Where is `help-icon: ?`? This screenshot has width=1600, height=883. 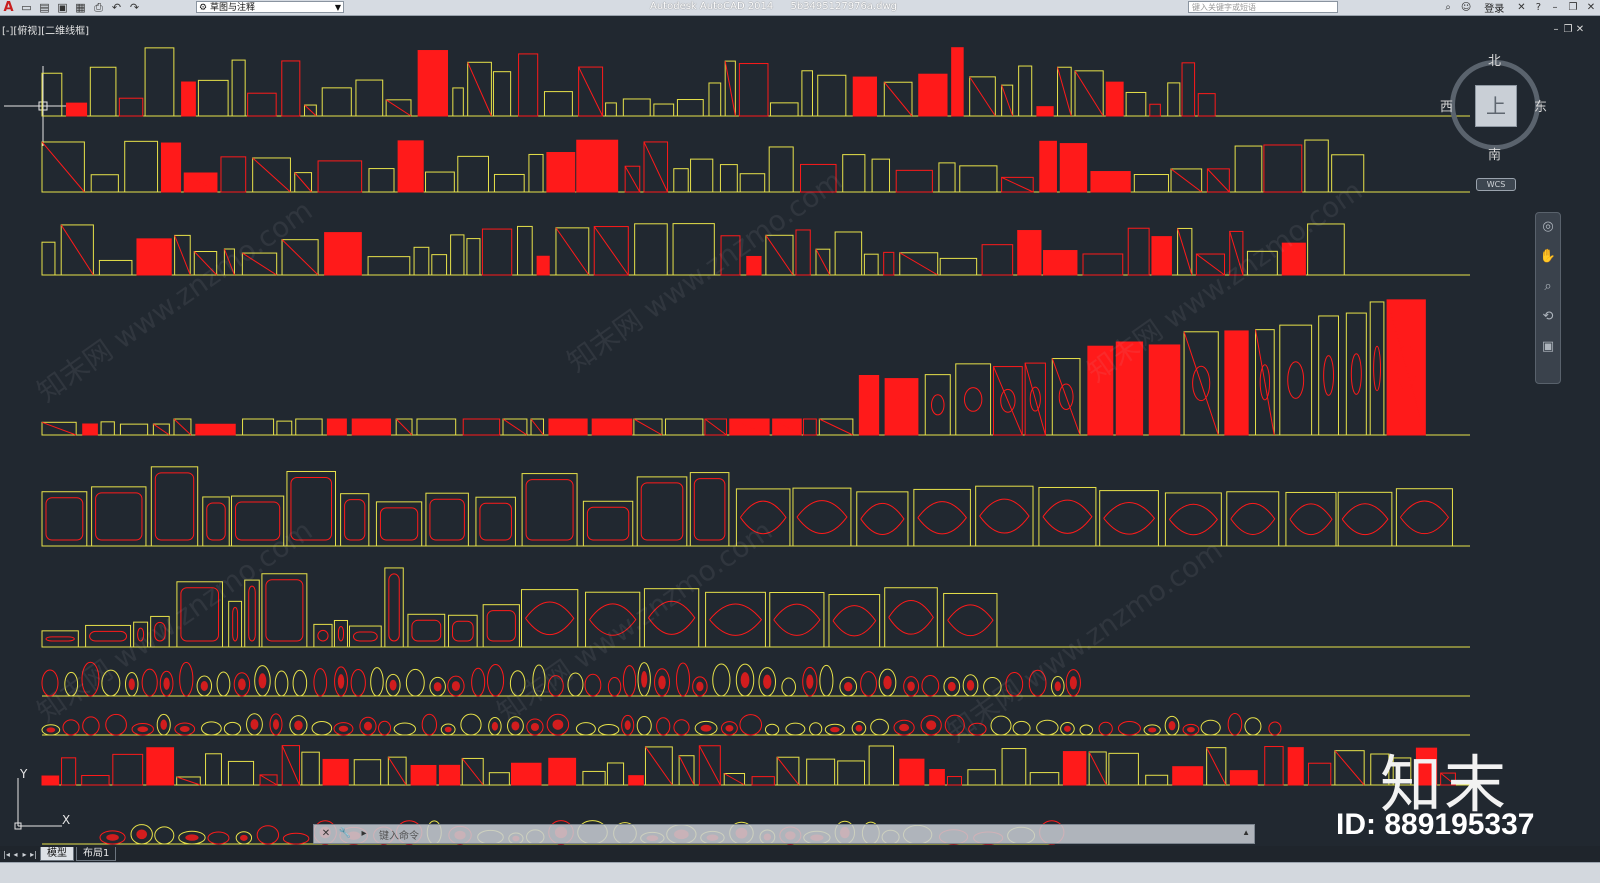
help-icon: ? is located at coordinates (1538, 7).